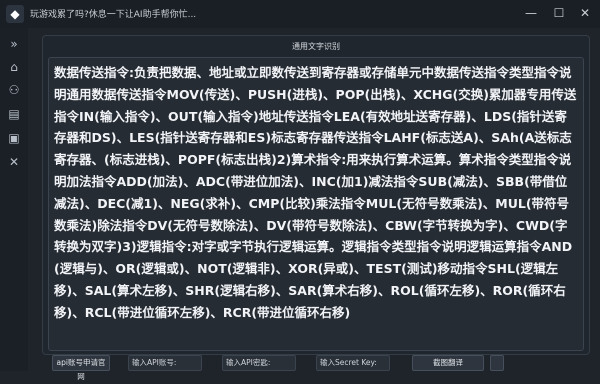 This screenshot has height=384, width=600. I want to click on screenshot-translate-button: 截图翻译, so click(448, 363).